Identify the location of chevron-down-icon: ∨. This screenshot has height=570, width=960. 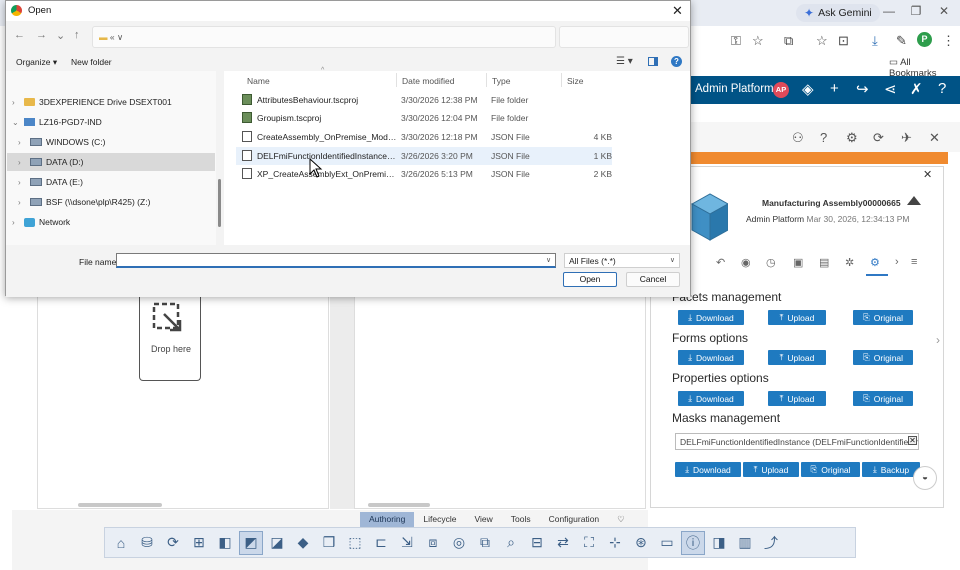
(548, 260).